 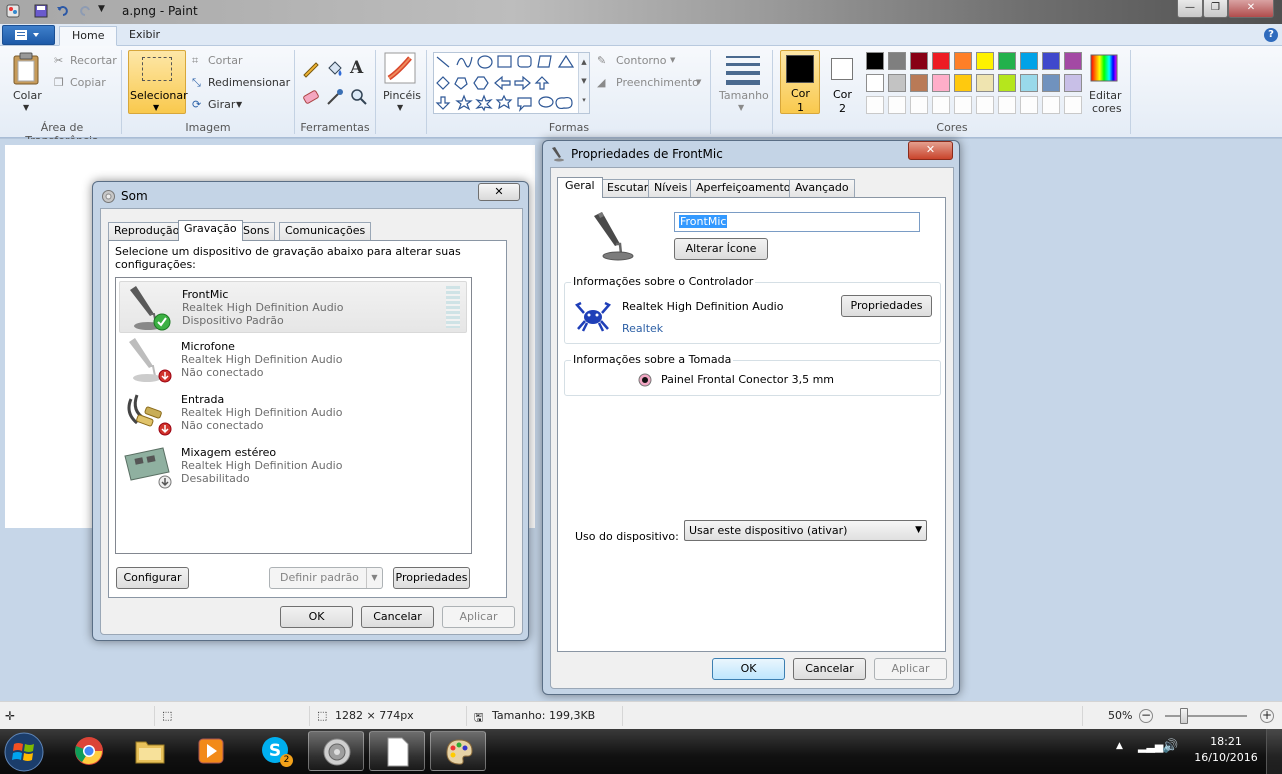 What do you see at coordinates (256, 231) in the screenshot?
I see `tab-sounds: Sons` at bounding box center [256, 231].